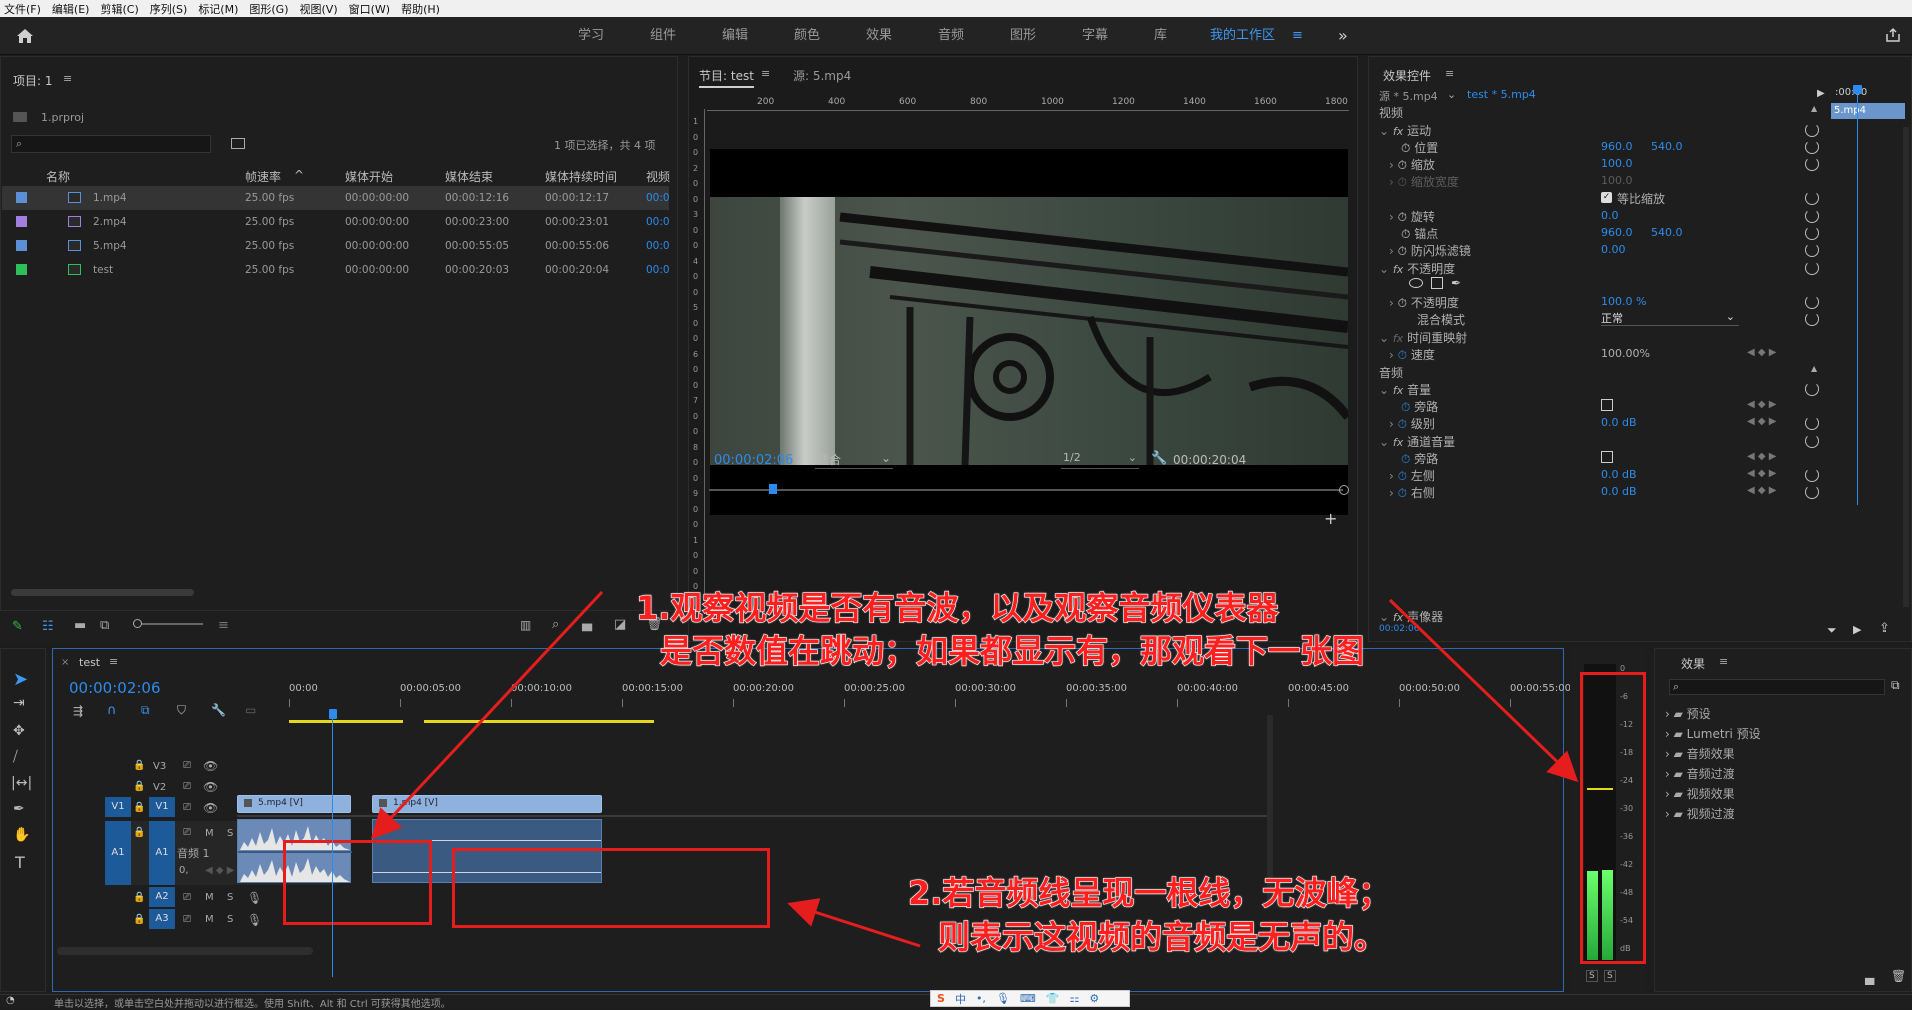  I want to click on arrow-to-waveform, so click(487, 715).